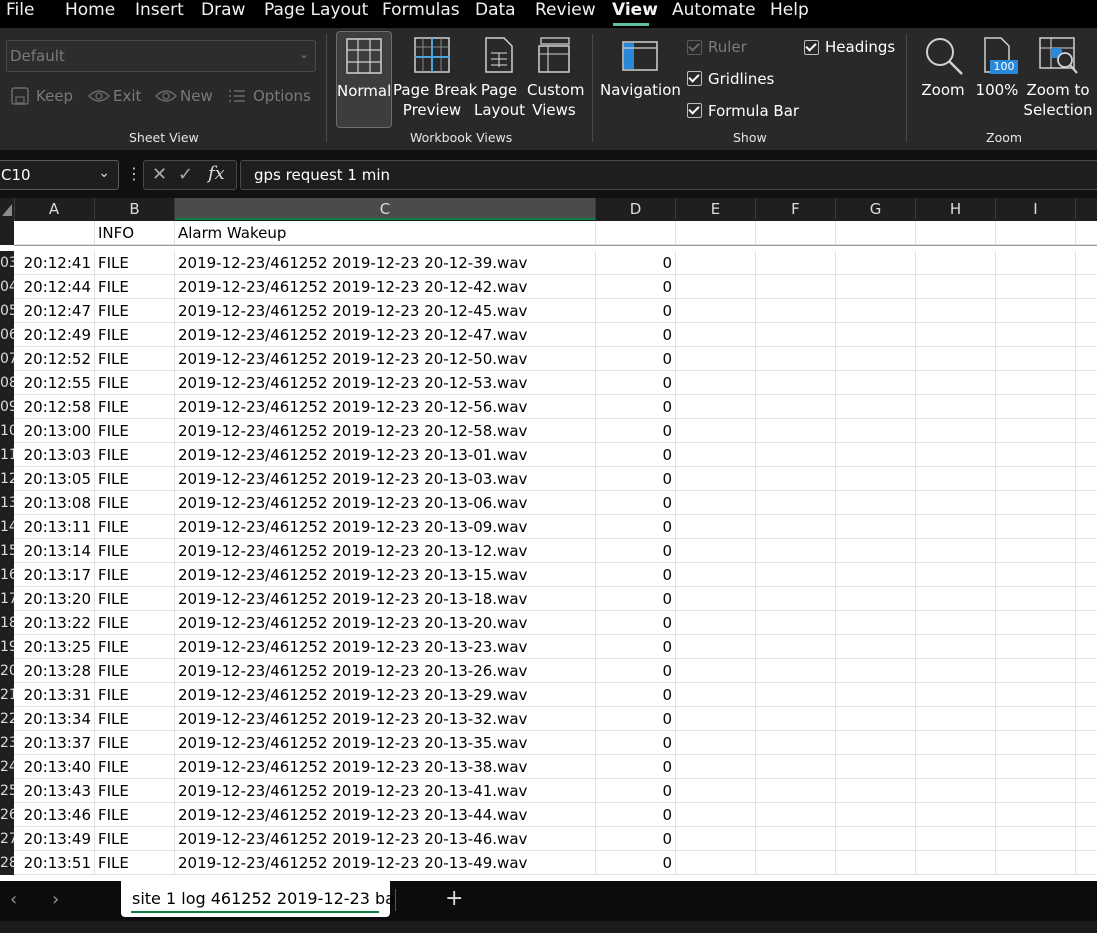 Image resolution: width=1097 pixels, height=933 pixels. Describe the element at coordinates (7, 527) in the screenshot. I see `row-number: 14` at that location.